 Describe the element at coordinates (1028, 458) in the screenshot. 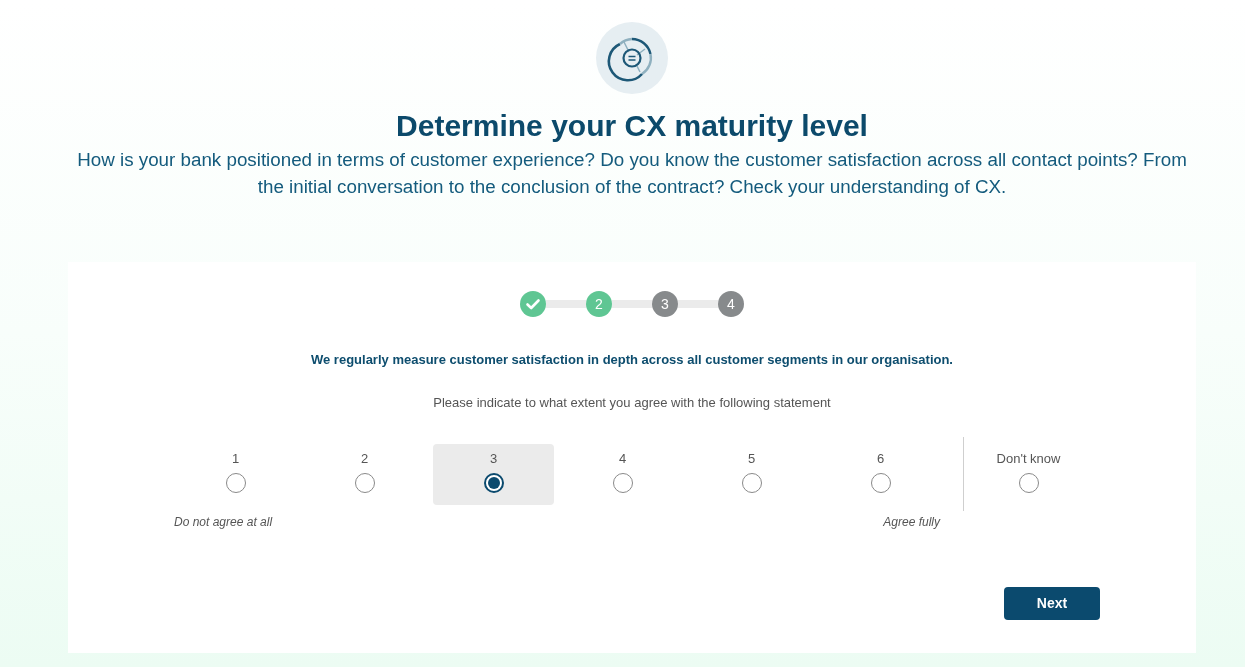

I see `option-label: Don't know` at that location.